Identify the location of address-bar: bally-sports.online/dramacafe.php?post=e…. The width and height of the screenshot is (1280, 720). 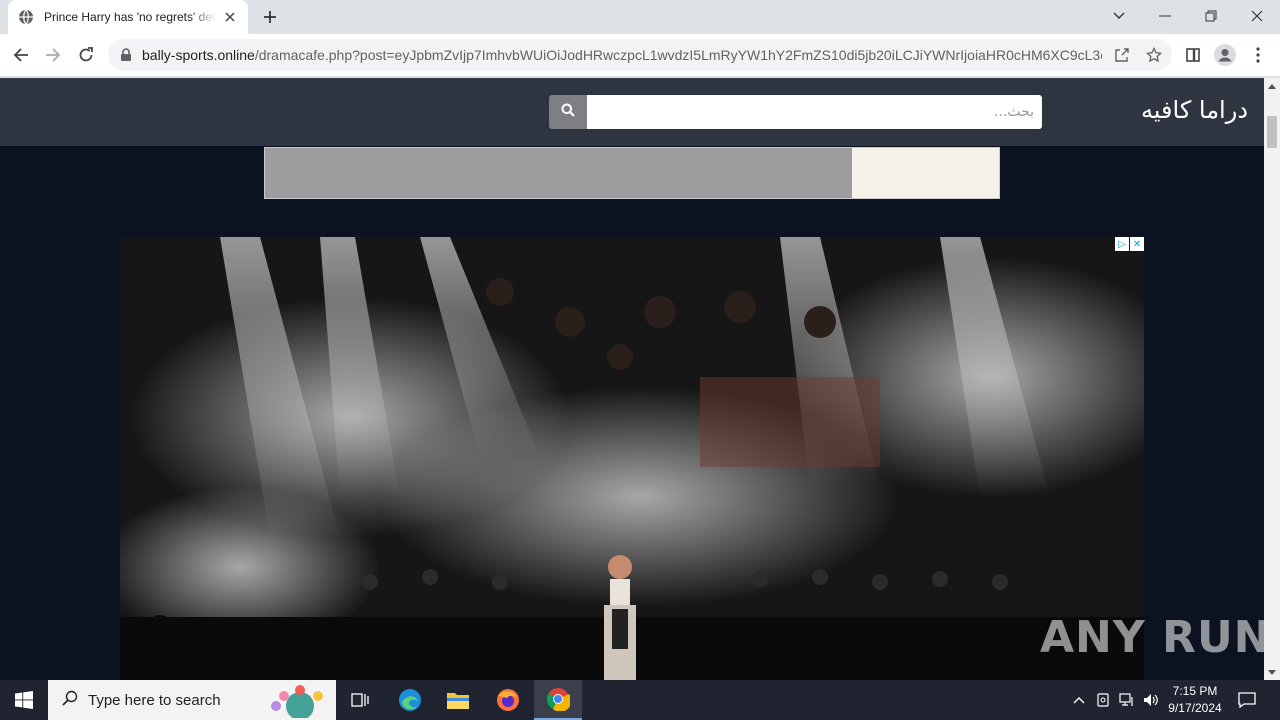
(640, 55).